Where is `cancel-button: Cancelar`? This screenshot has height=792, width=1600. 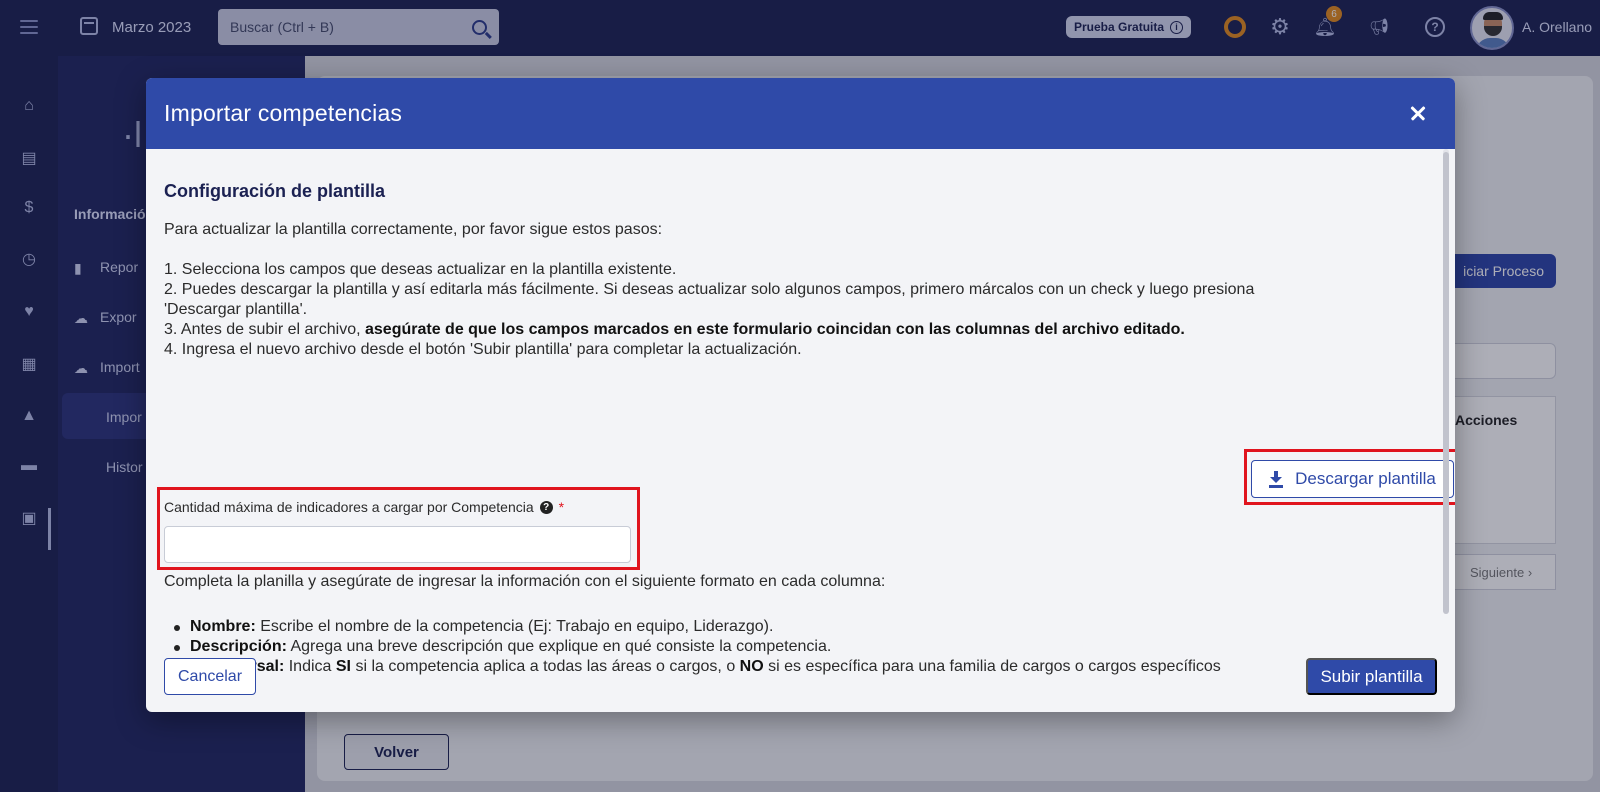
cancel-button: Cancelar is located at coordinates (210, 676).